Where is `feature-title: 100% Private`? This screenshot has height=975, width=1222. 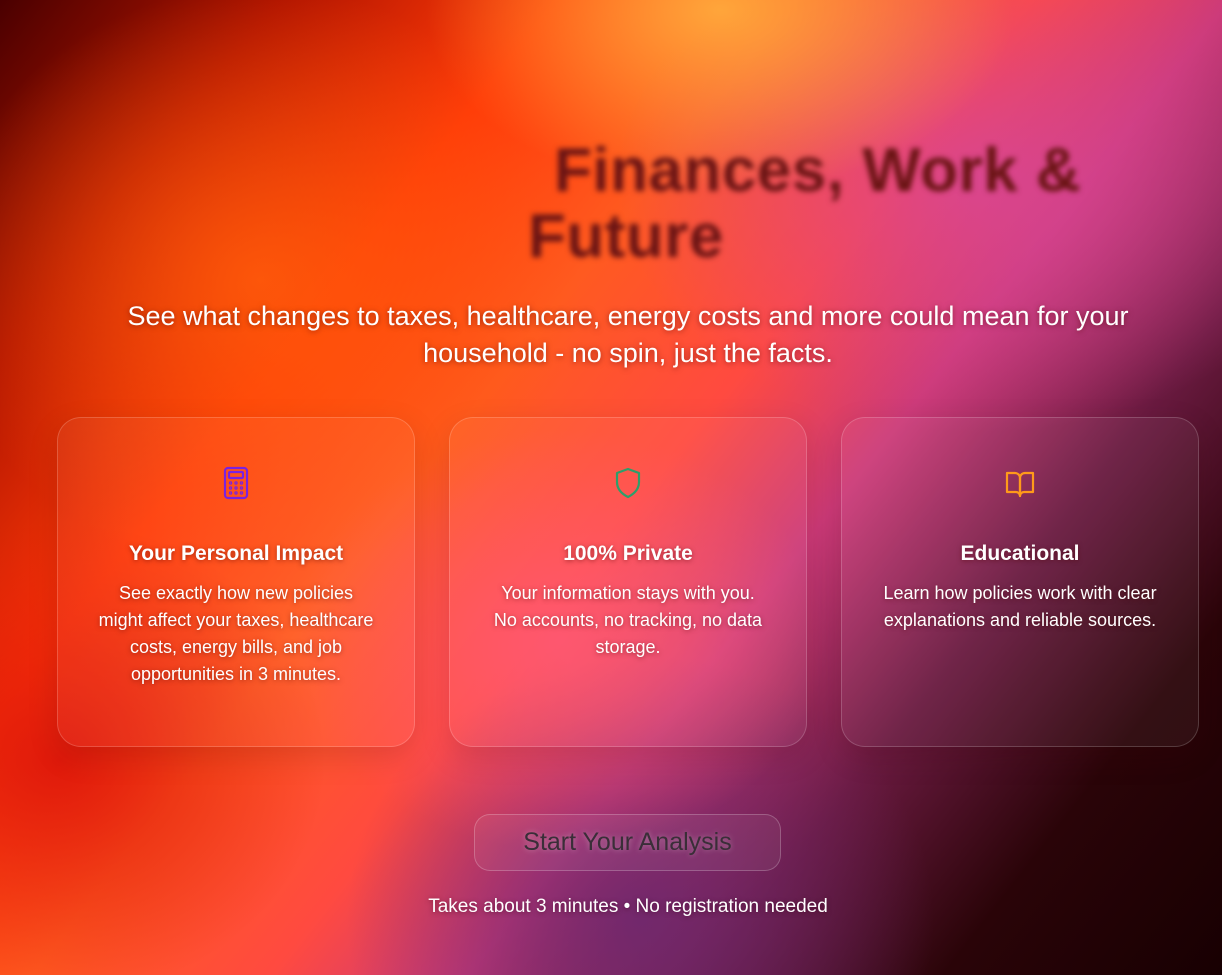 feature-title: 100% Private is located at coordinates (628, 553).